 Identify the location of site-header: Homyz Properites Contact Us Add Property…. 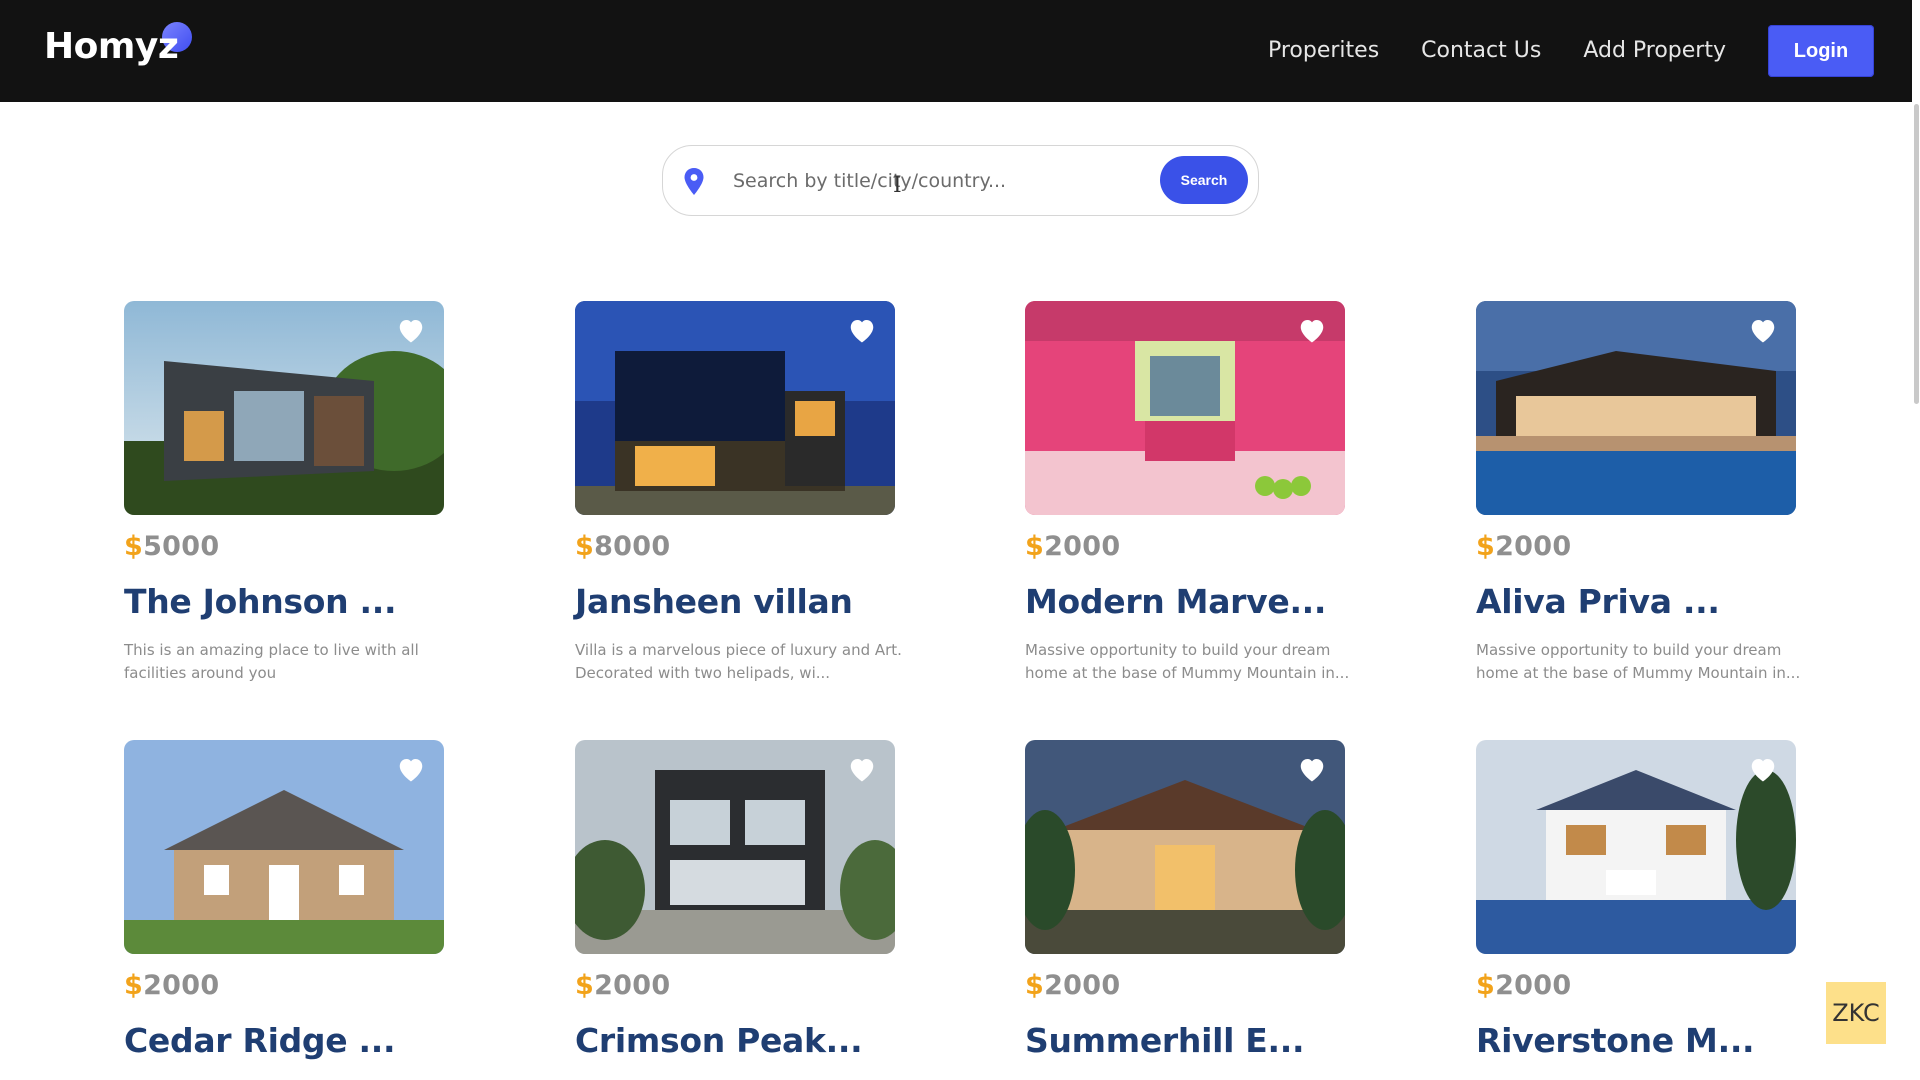
(960, 51).